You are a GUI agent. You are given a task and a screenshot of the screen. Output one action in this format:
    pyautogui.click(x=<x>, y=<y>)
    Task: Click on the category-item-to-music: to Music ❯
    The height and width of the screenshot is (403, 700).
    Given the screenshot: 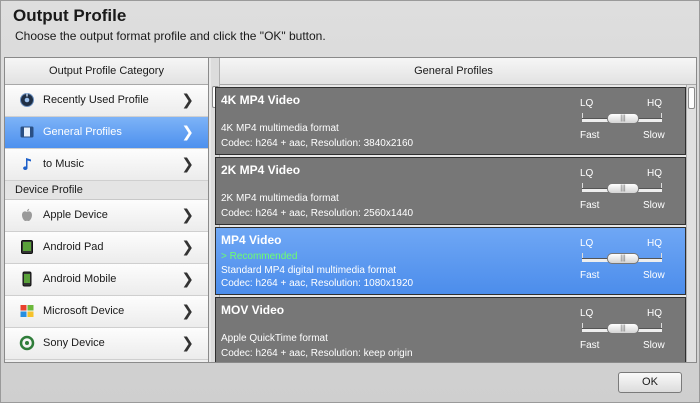 What is the action you would take?
    pyautogui.click(x=106, y=165)
    